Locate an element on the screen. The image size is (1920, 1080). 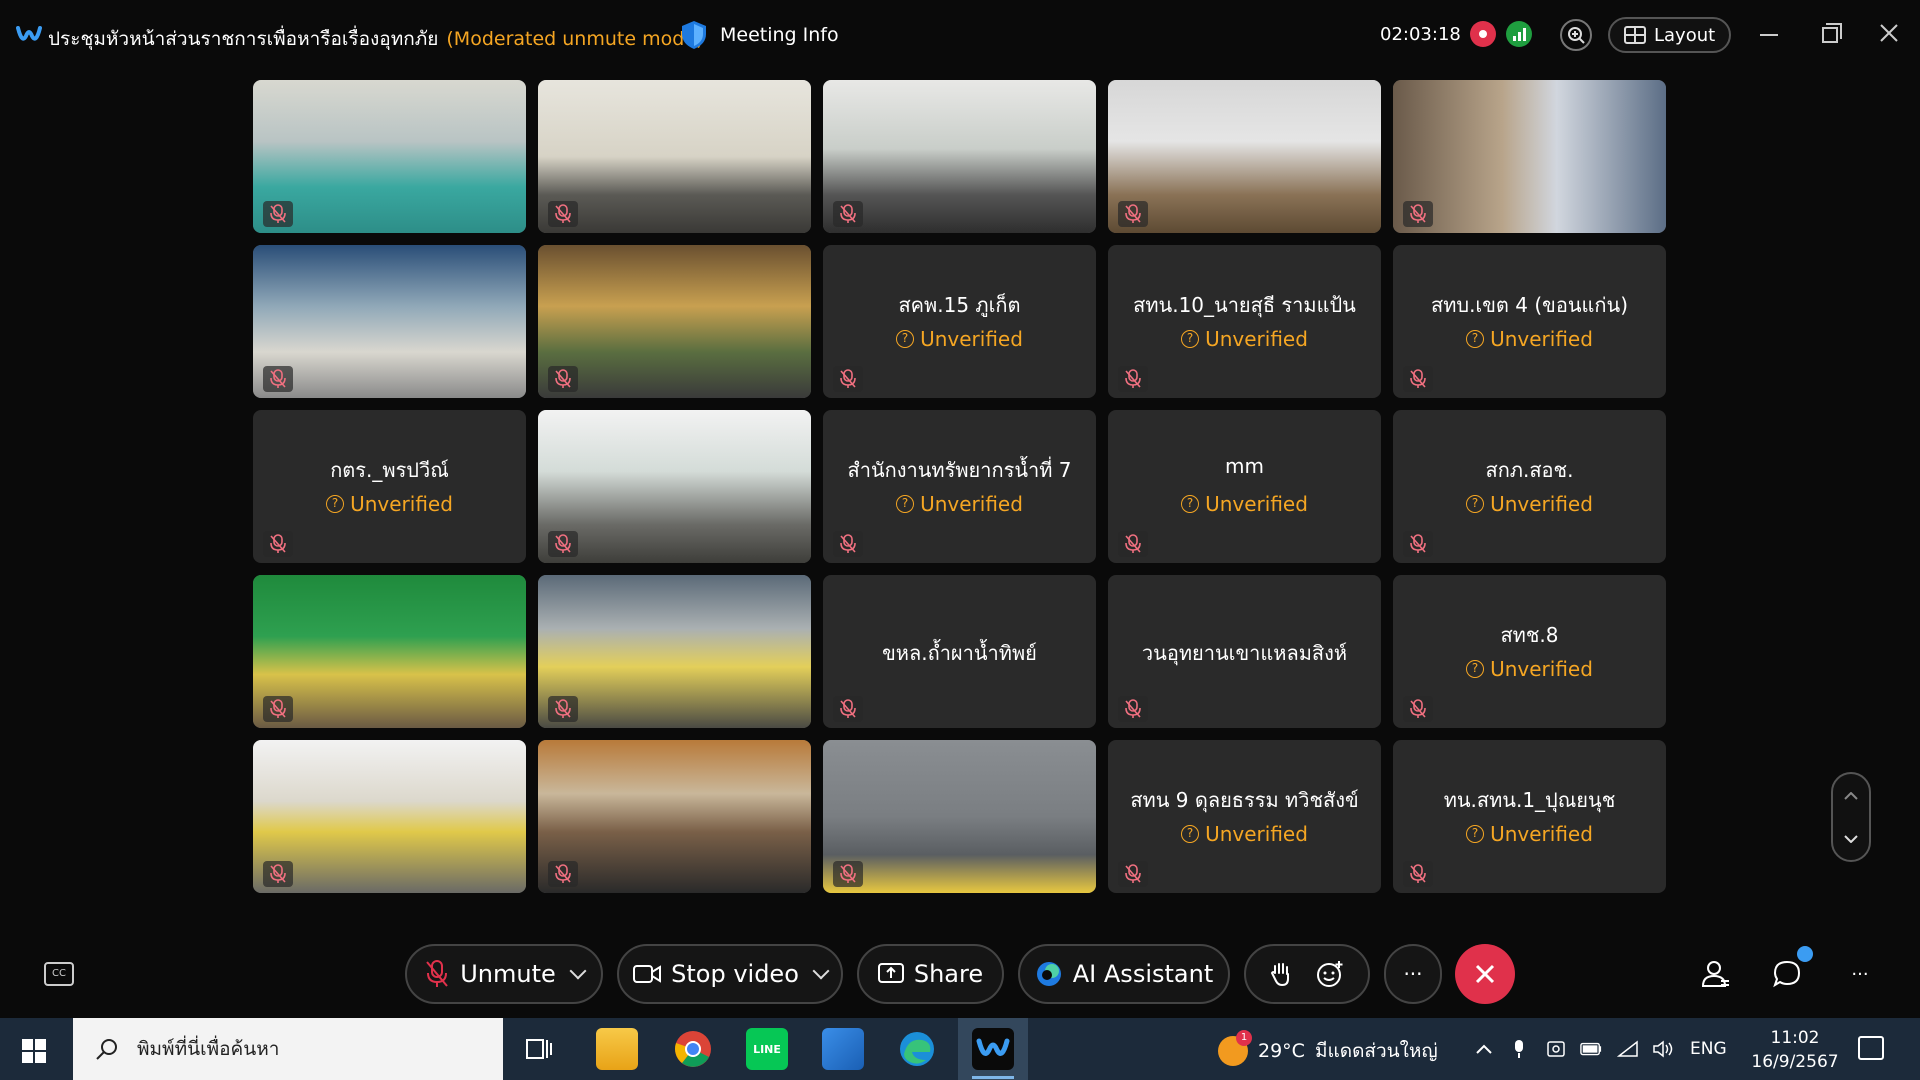
weather-widget: 1 29°C มีแดดส่วนใหญ่ is located at coordinates (1328, 1048).